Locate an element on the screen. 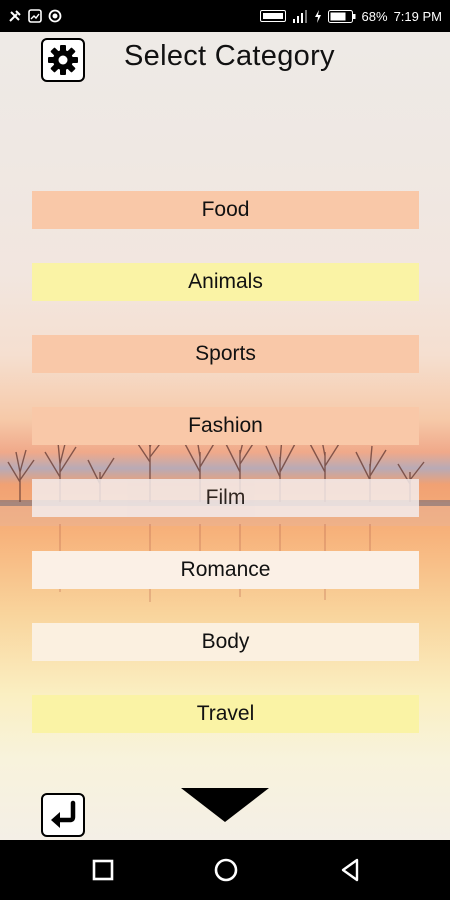 The height and width of the screenshot is (900, 450). battery-icon is located at coordinates (341, 16).